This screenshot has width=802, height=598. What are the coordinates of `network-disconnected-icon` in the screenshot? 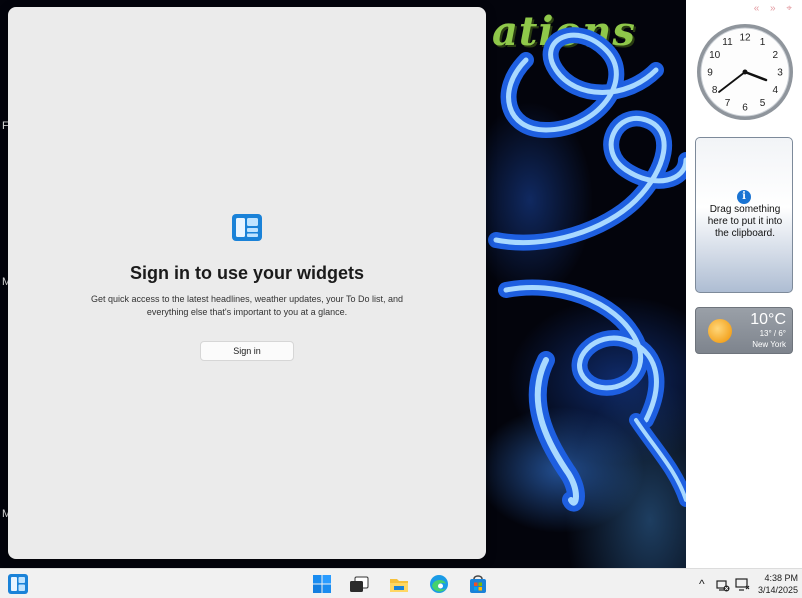 It's located at (723, 585).